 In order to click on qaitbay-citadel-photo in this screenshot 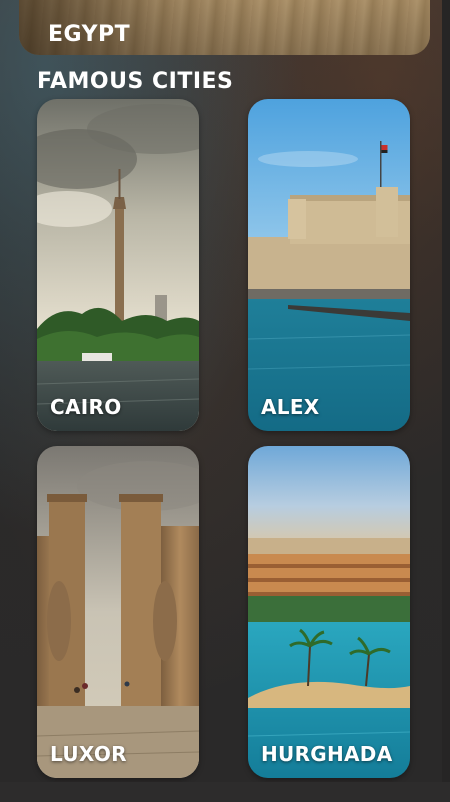, I will do `click(329, 265)`.